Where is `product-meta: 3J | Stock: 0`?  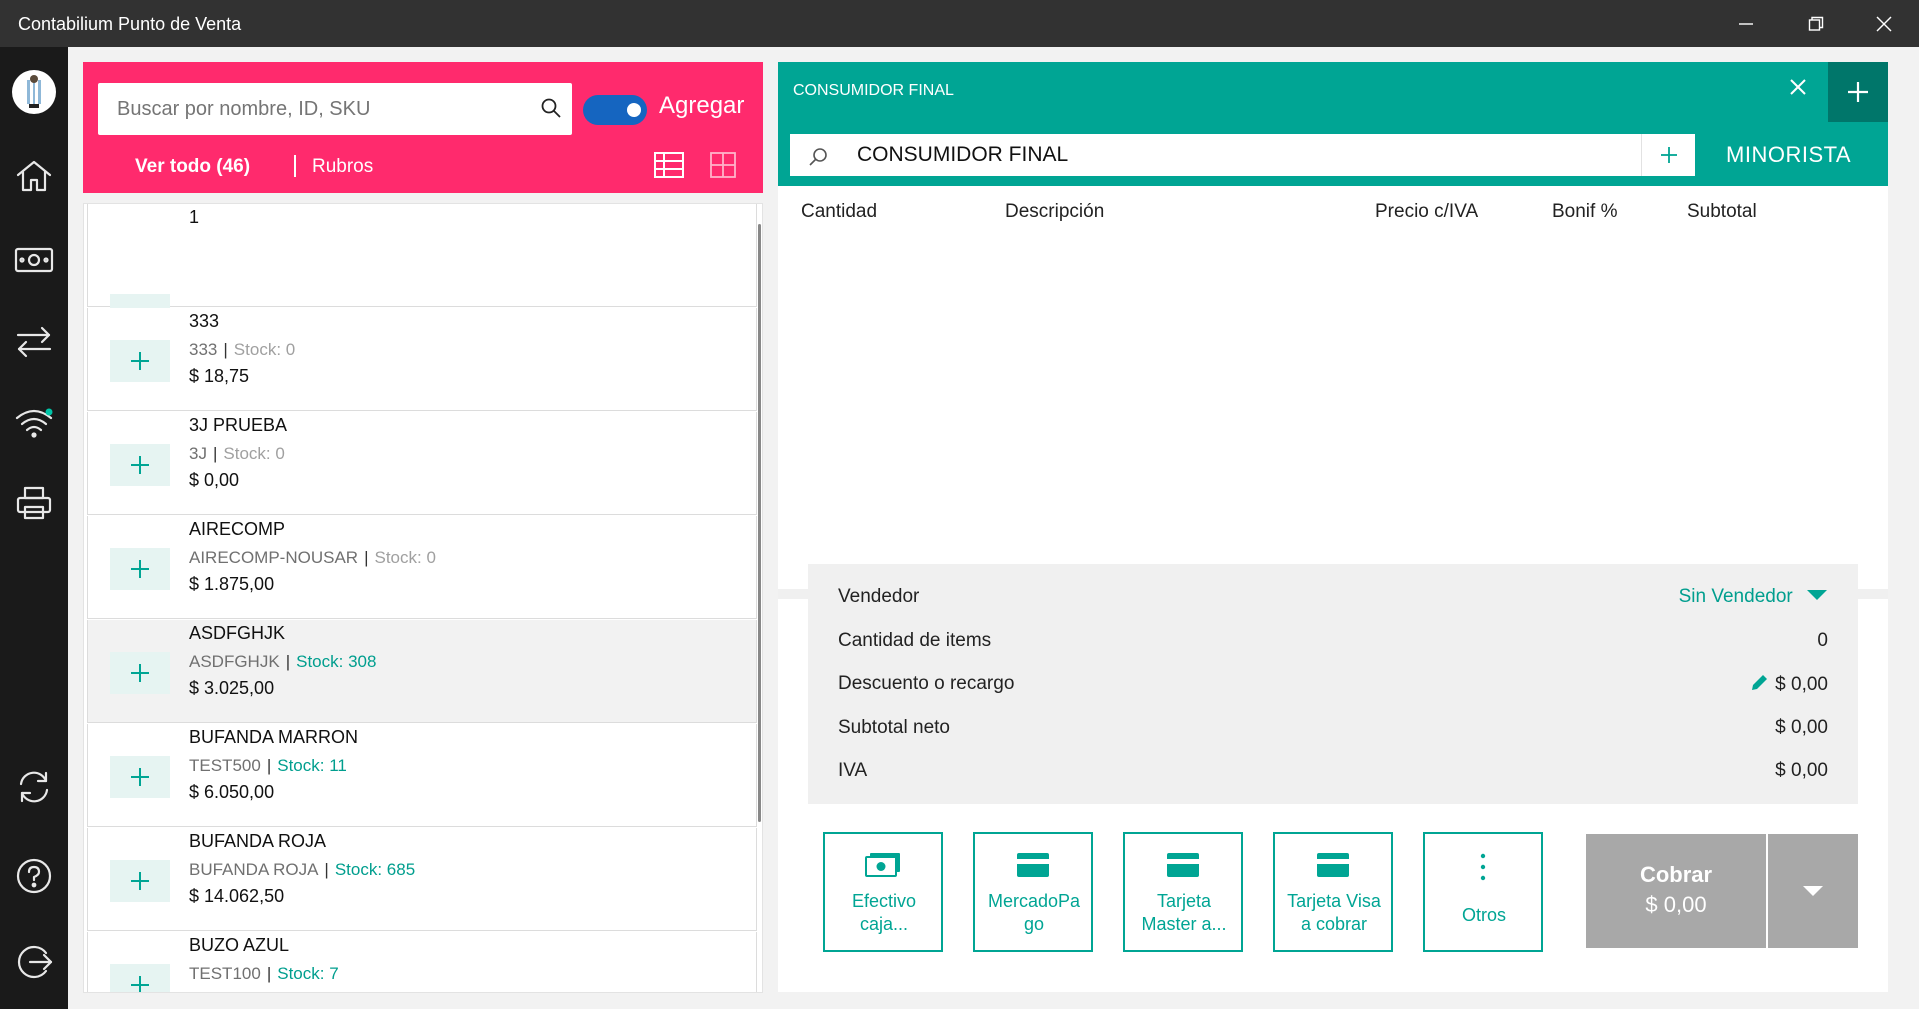
product-meta: 3J | Stock: 0 is located at coordinates (237, 453).